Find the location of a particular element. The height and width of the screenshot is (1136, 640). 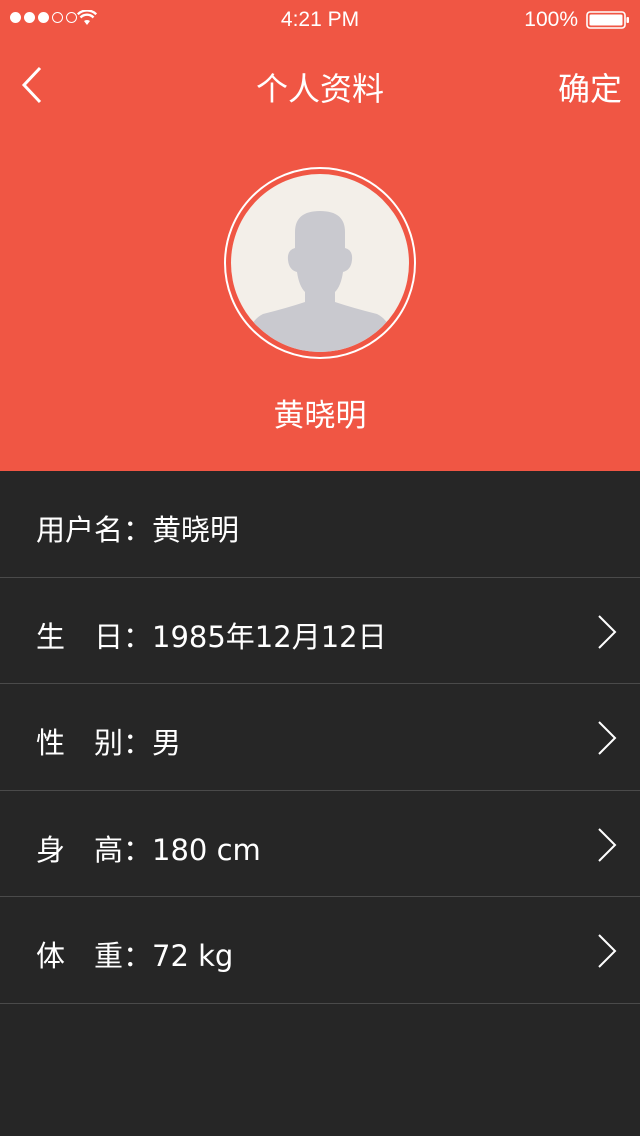

avatar is located at coordinates (320, 263).